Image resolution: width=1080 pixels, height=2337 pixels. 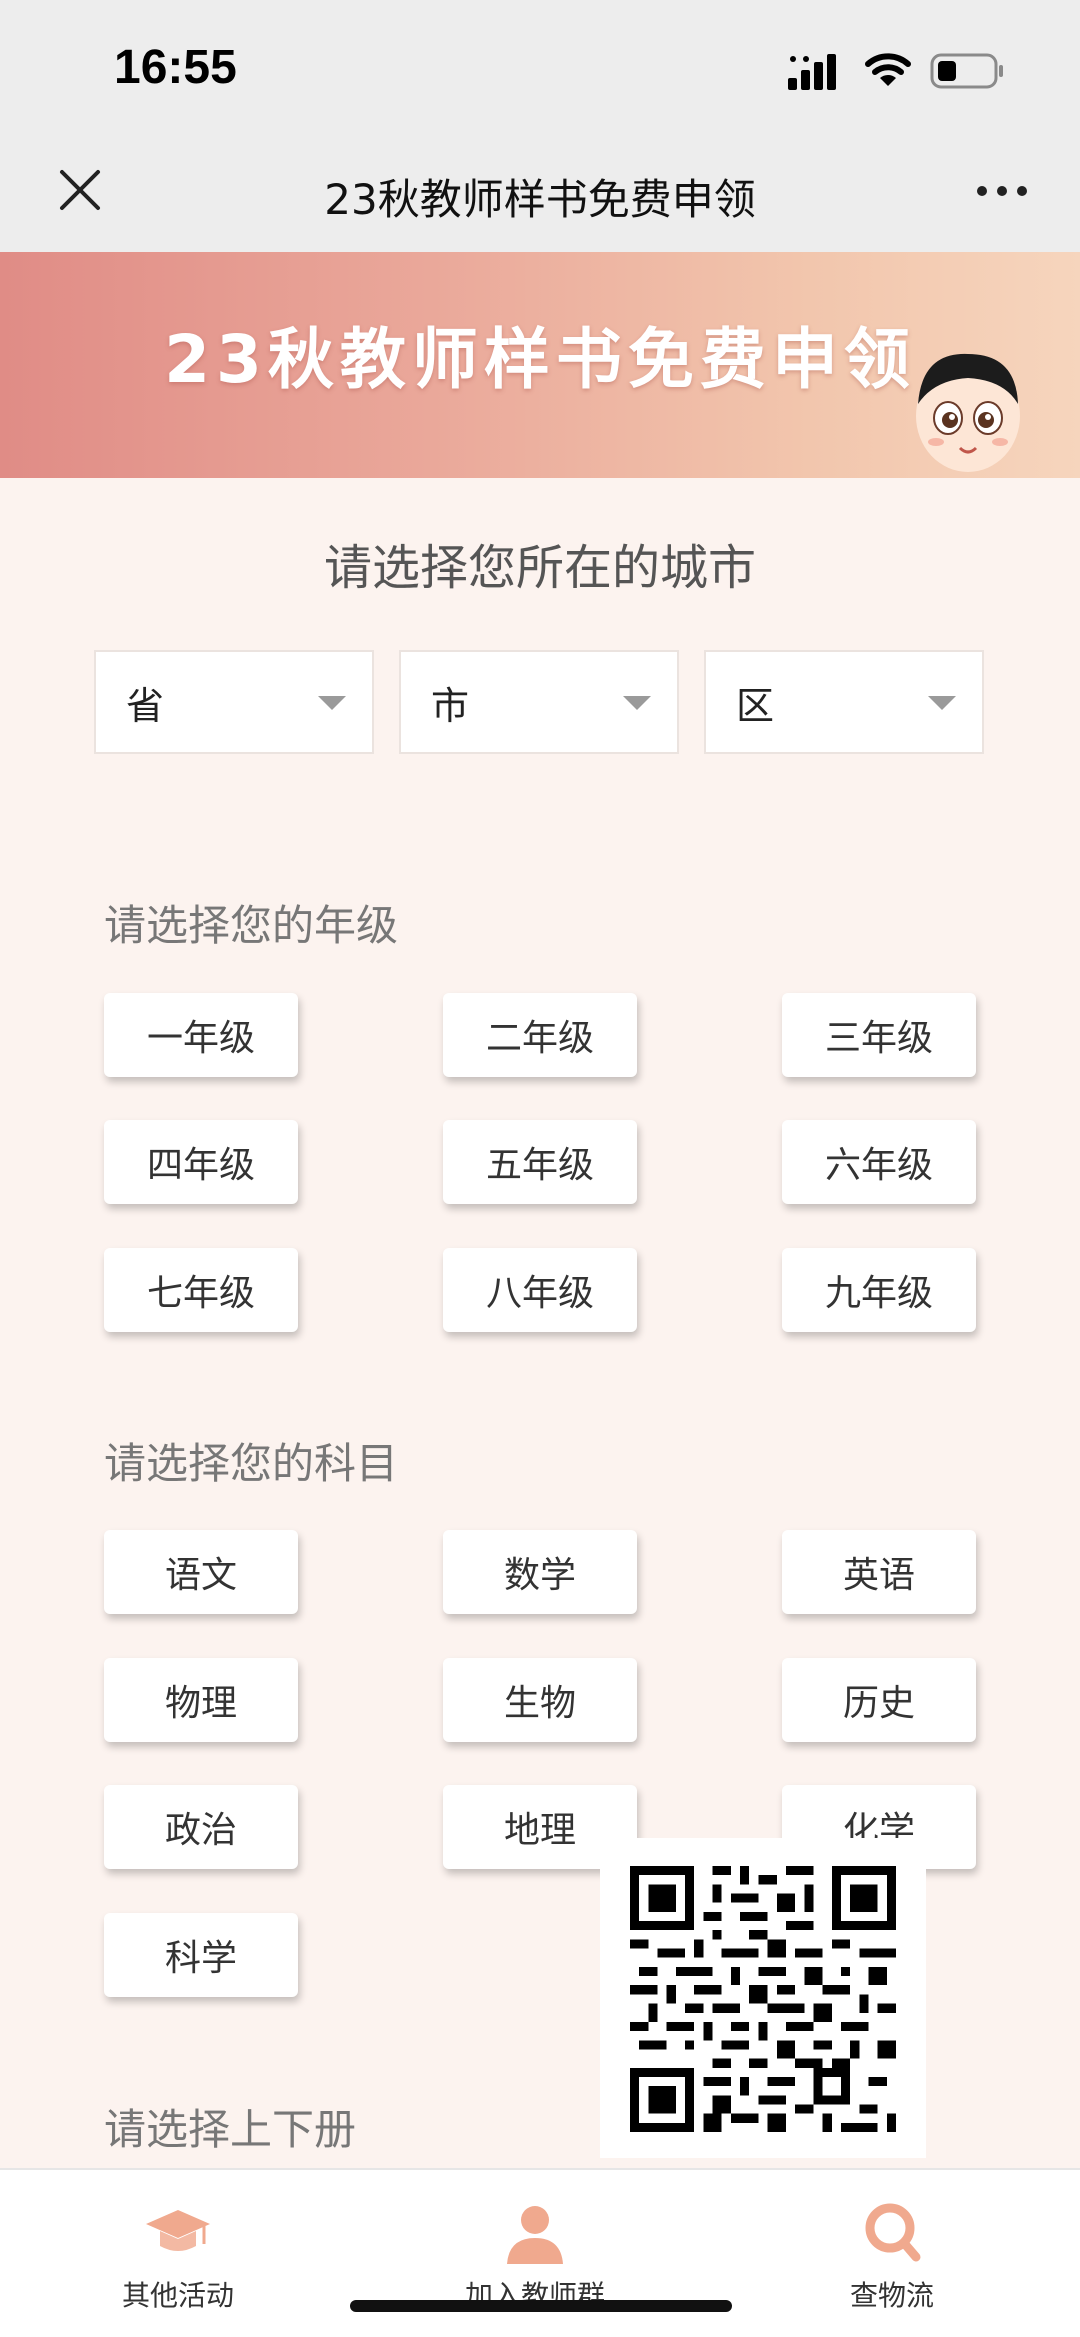 I want to click on province-select-value: 省, so click(x=145, y=705).